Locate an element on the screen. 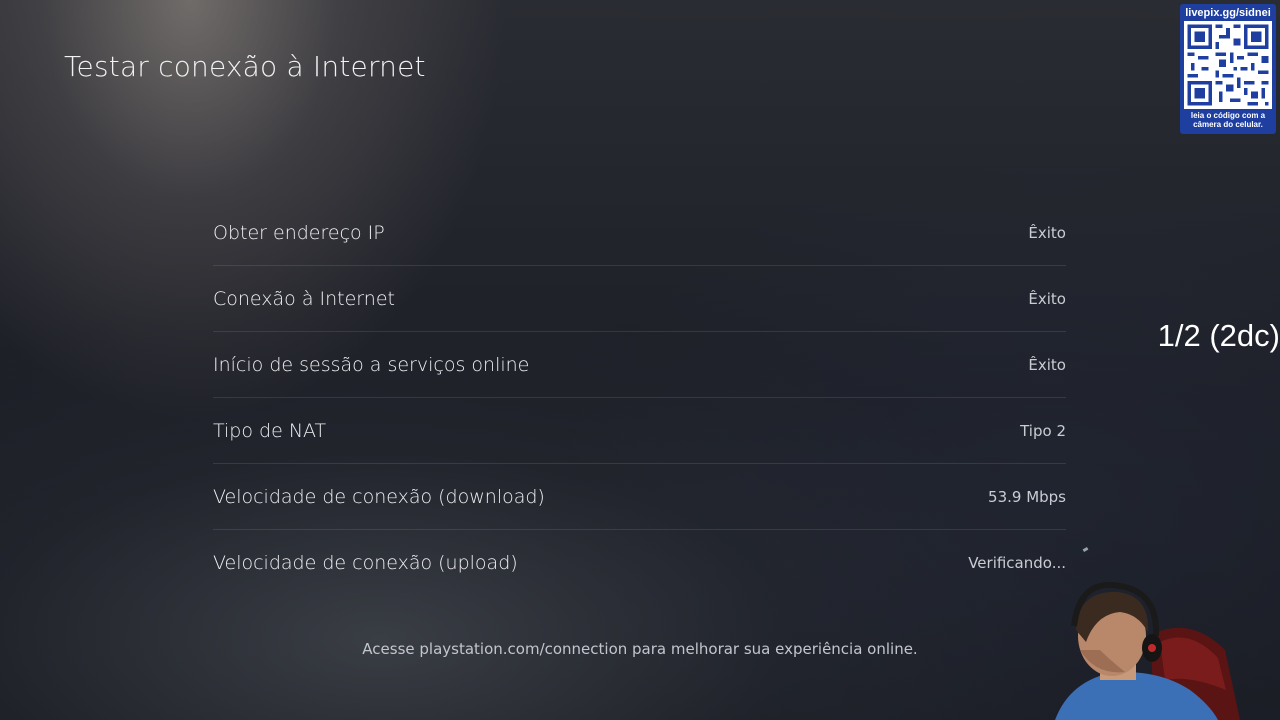 The width and height of the screenshot is (1280, 720). cursor-mark is located at coordinates (1085, 549).